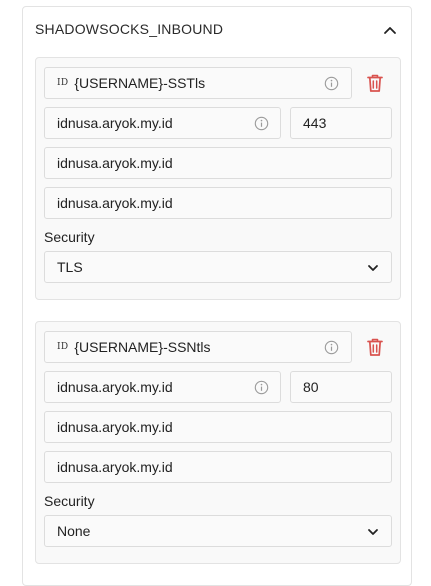  I want to click on config-name-field: ID {USERNAME}-SSNtls, so click(198, 347).